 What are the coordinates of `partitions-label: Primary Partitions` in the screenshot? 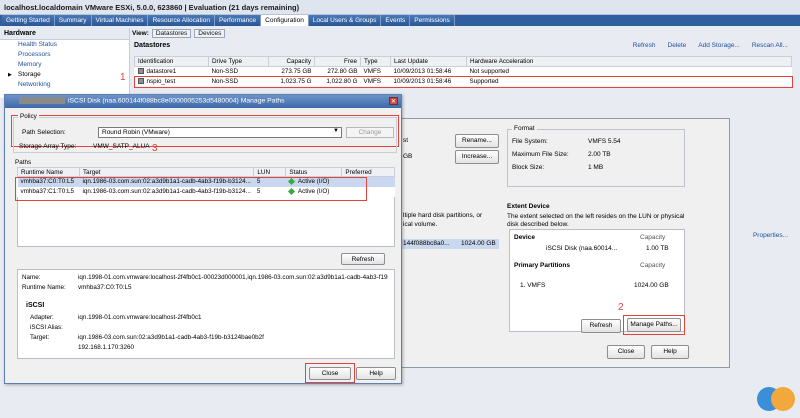 It's located at (542, 265).